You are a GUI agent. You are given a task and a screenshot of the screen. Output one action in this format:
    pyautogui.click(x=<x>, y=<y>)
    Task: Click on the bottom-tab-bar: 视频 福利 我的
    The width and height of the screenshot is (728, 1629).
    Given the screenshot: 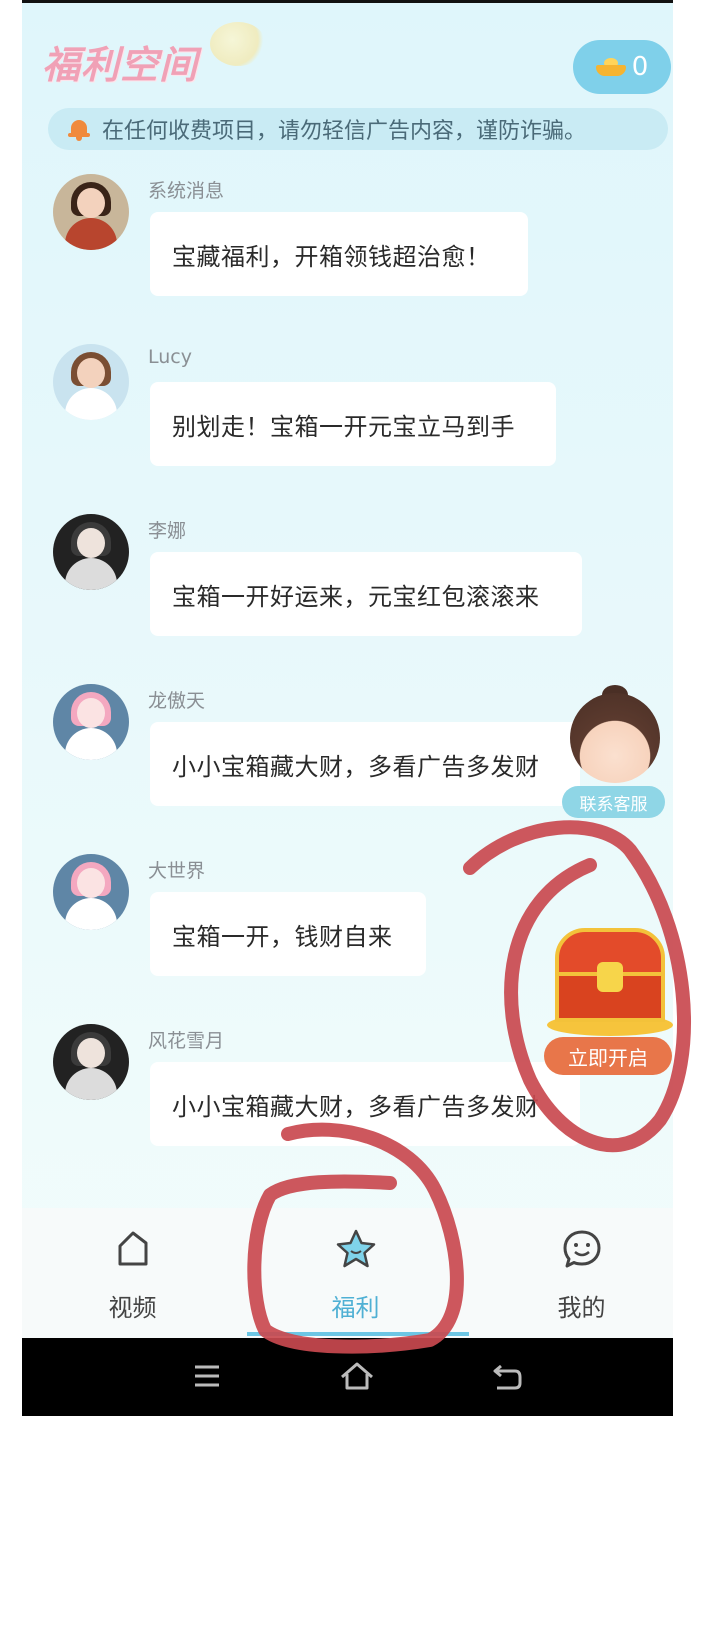 What is the action you would take?
    pyautogui.click(x=347, y=1273)
    